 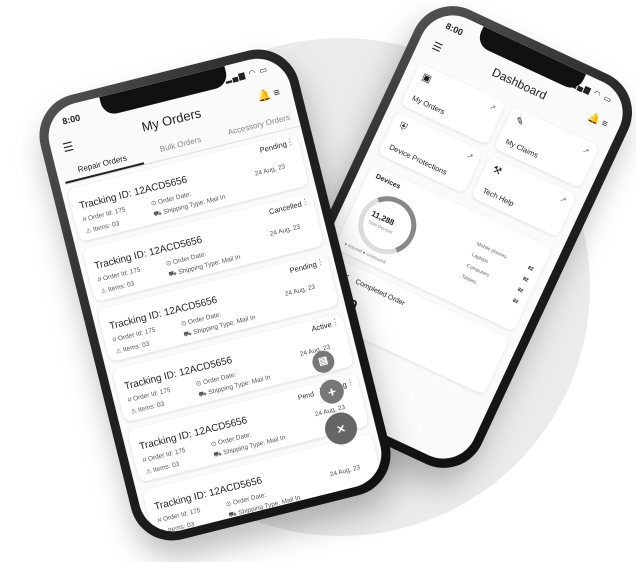 I want to click on tile-label: My Claims, so click(x=522, y=148).